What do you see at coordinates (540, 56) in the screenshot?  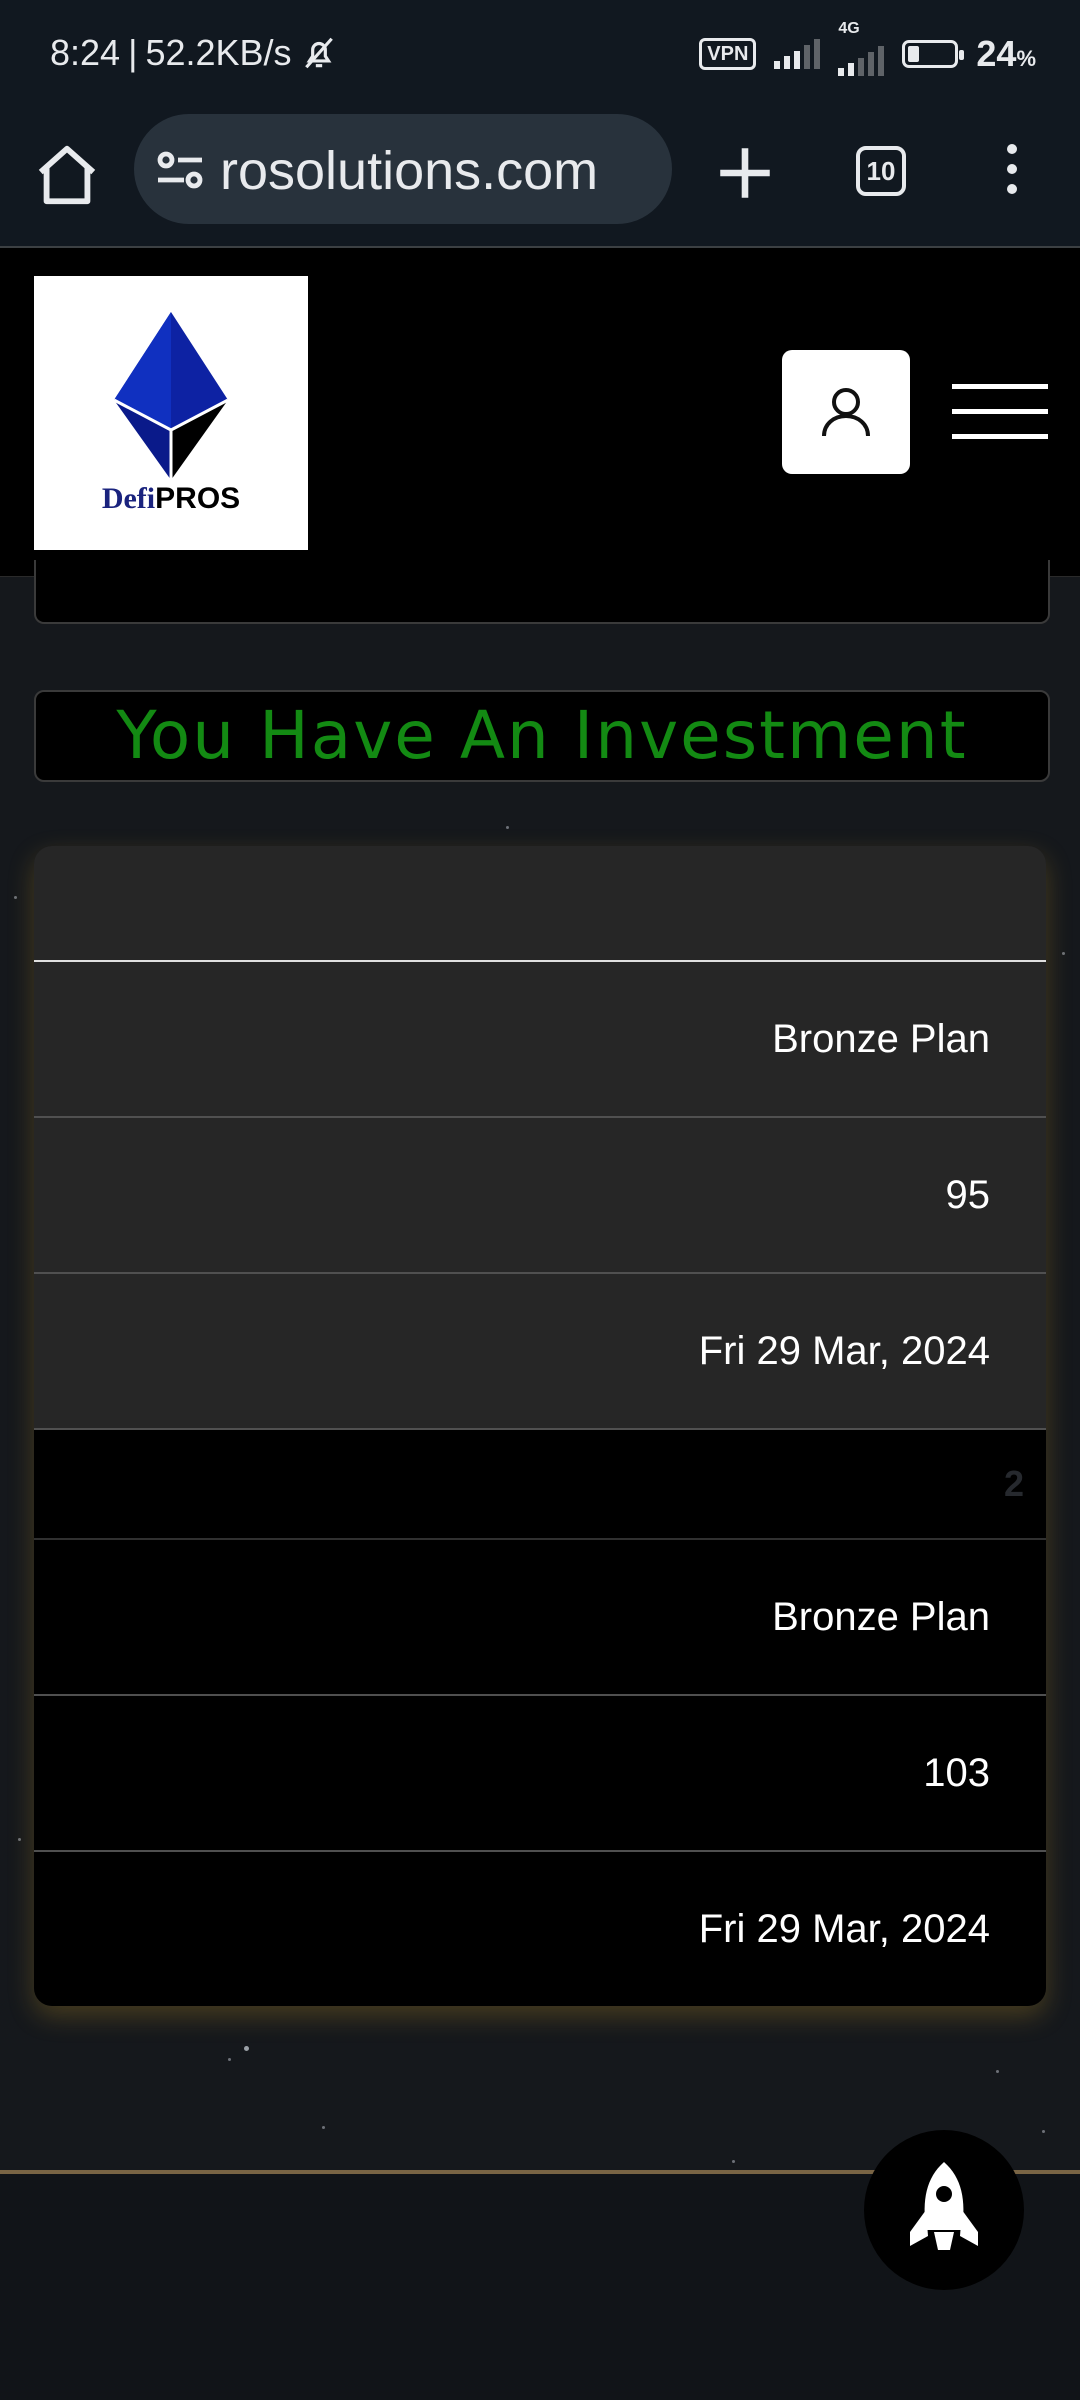 I see `status-bar: 8:24 | 52.2KB/s VPN 4G 24%` at bounding box center [540, 56].